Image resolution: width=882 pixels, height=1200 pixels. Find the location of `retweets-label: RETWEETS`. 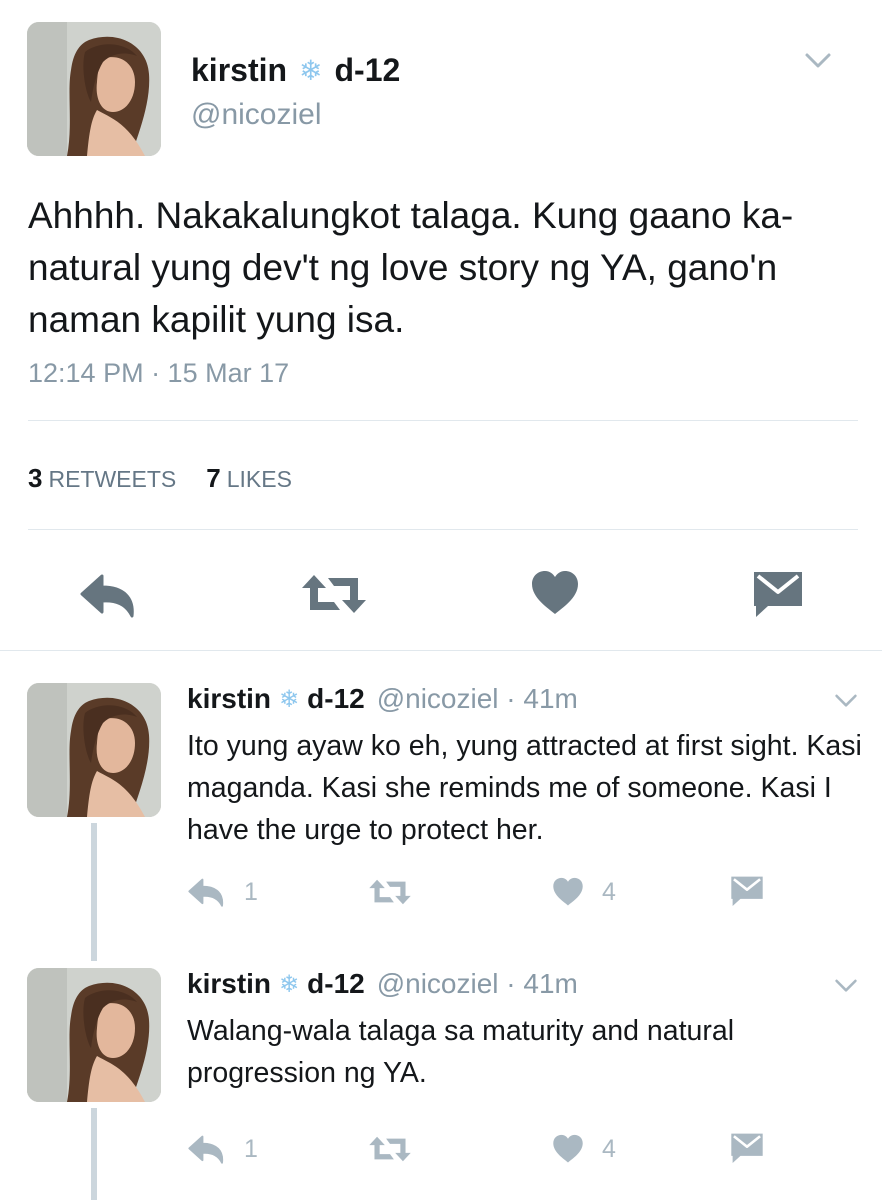

retweets-label: RETWEETS is located at coordinates (112, 479).